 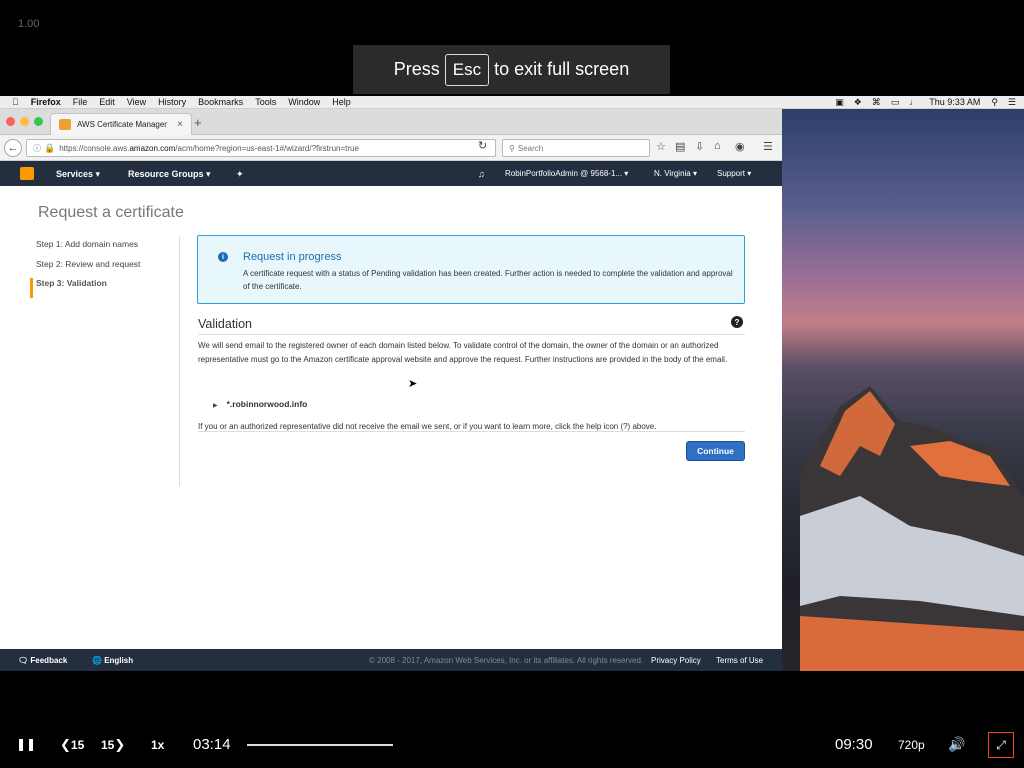 What do you see at coordinates (717, 146) in the screenshot?
I see `home-icon: ⌂` at bounding box center [717, 146].